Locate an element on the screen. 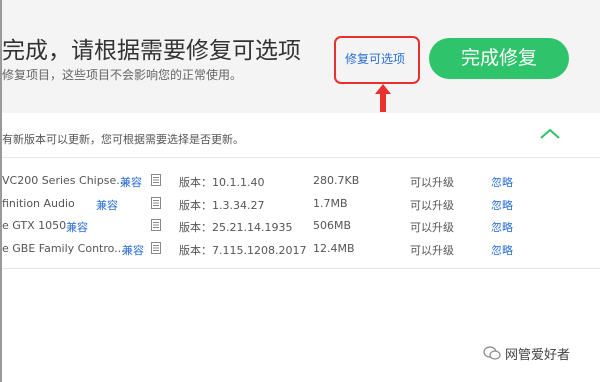 The height and width of the screenshot is (382, 600). driver-size: 12.4MB is located at coordinates (334, 248).